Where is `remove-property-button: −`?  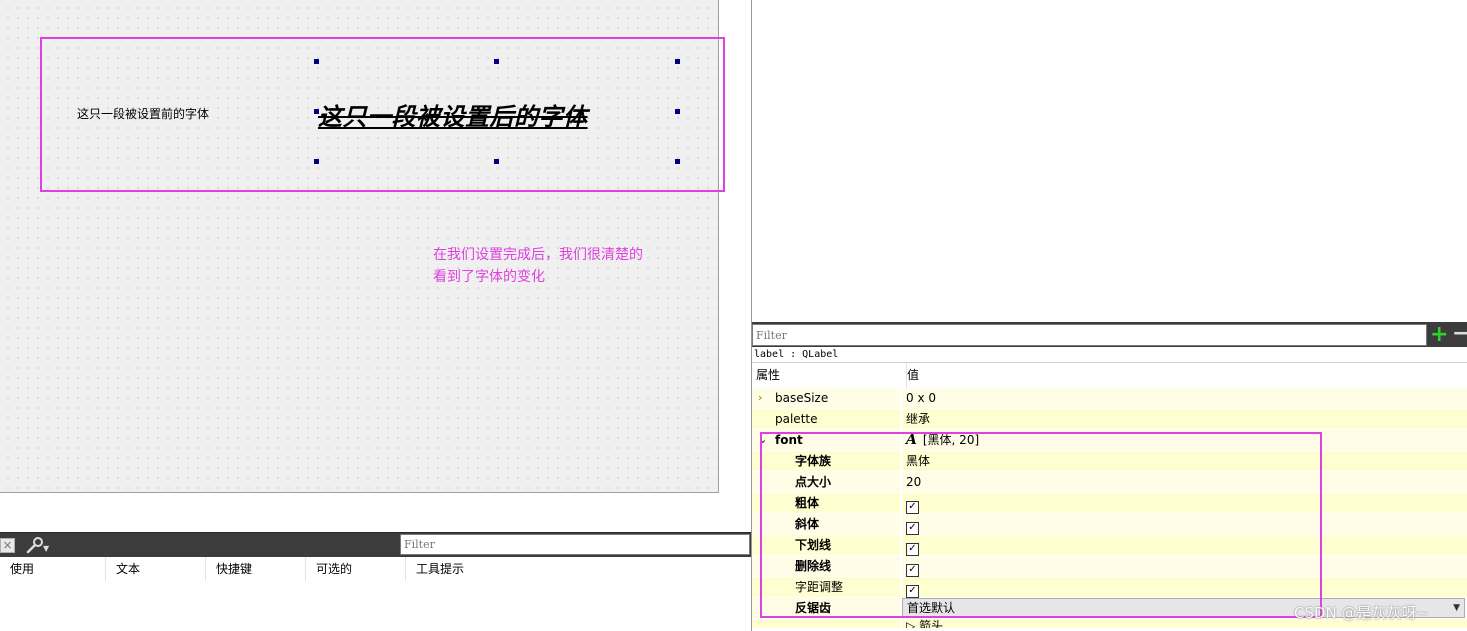 remove-property-button: − is located at coordinates (1459, 334).